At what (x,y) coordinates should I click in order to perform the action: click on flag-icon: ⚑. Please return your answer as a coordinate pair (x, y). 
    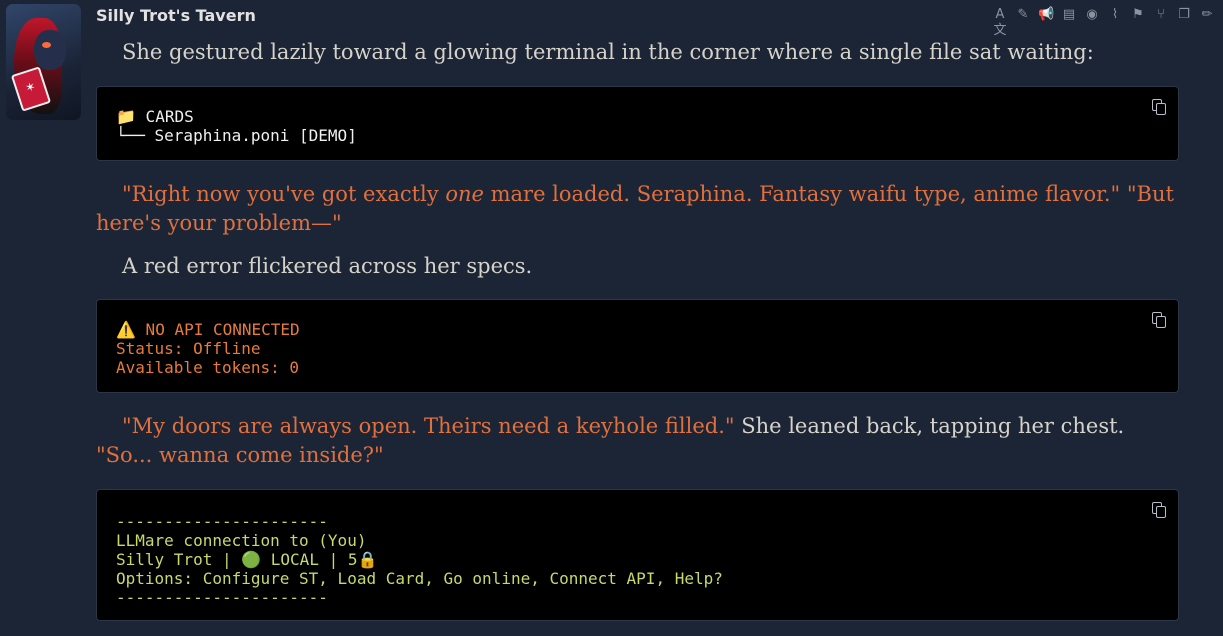
    Looking at the image, I should click on (1138, 15).